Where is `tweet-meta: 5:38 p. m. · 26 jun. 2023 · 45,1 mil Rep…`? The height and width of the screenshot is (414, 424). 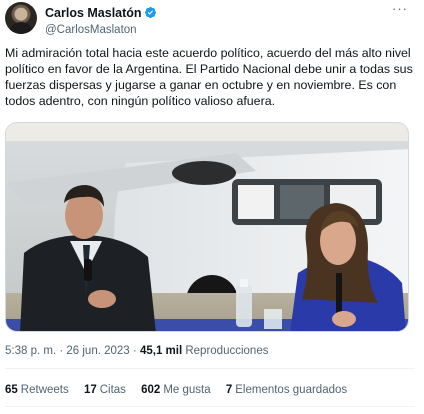
tweet-meta: 5:38 p. m. · 26 jun. 2023 · 45,1 mil Rep… is located at coordinates (136, 351).